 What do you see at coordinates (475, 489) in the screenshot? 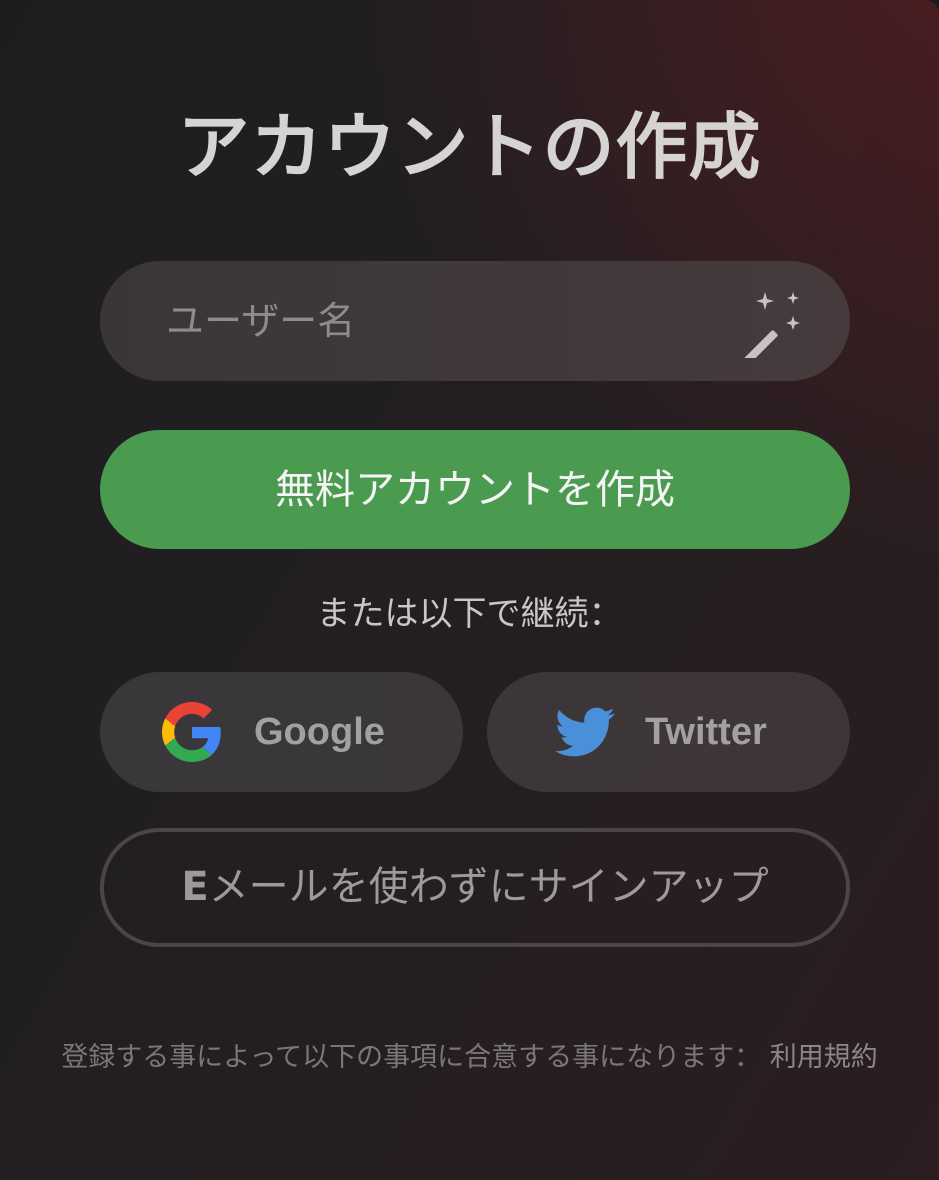
I see `create-free-account-button: 無料アカウントを作成` at bounding box center [475, 489].